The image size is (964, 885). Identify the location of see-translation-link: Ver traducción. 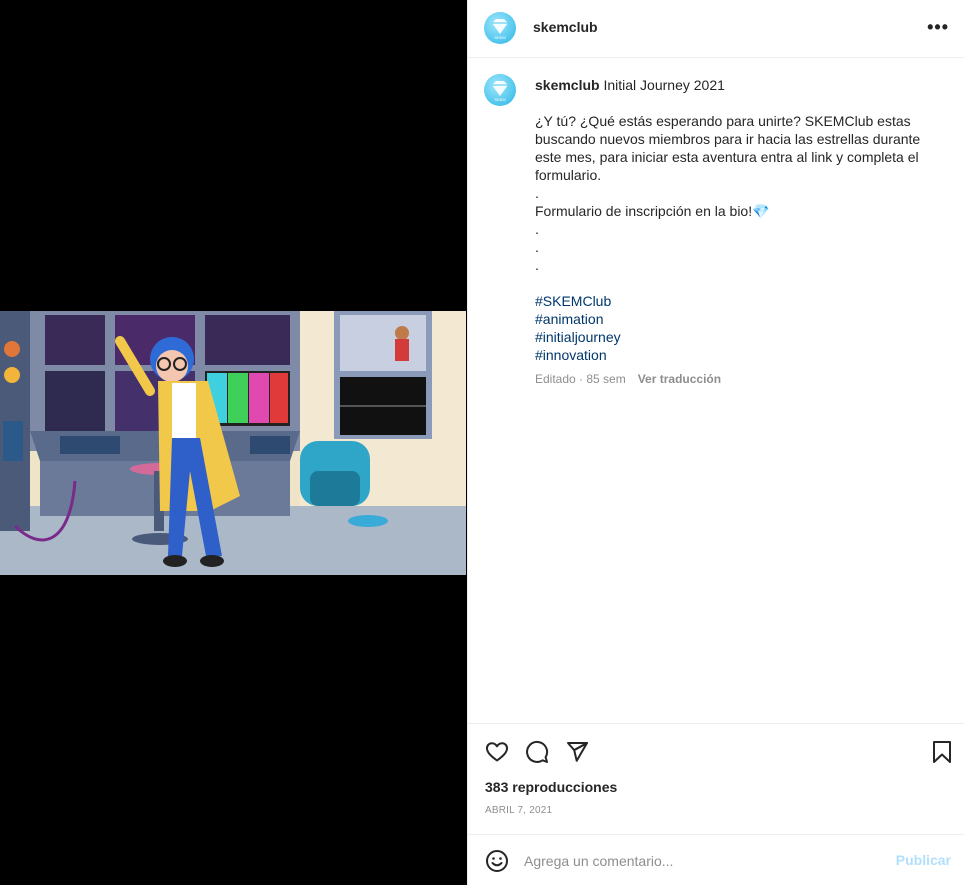
(679, 379).